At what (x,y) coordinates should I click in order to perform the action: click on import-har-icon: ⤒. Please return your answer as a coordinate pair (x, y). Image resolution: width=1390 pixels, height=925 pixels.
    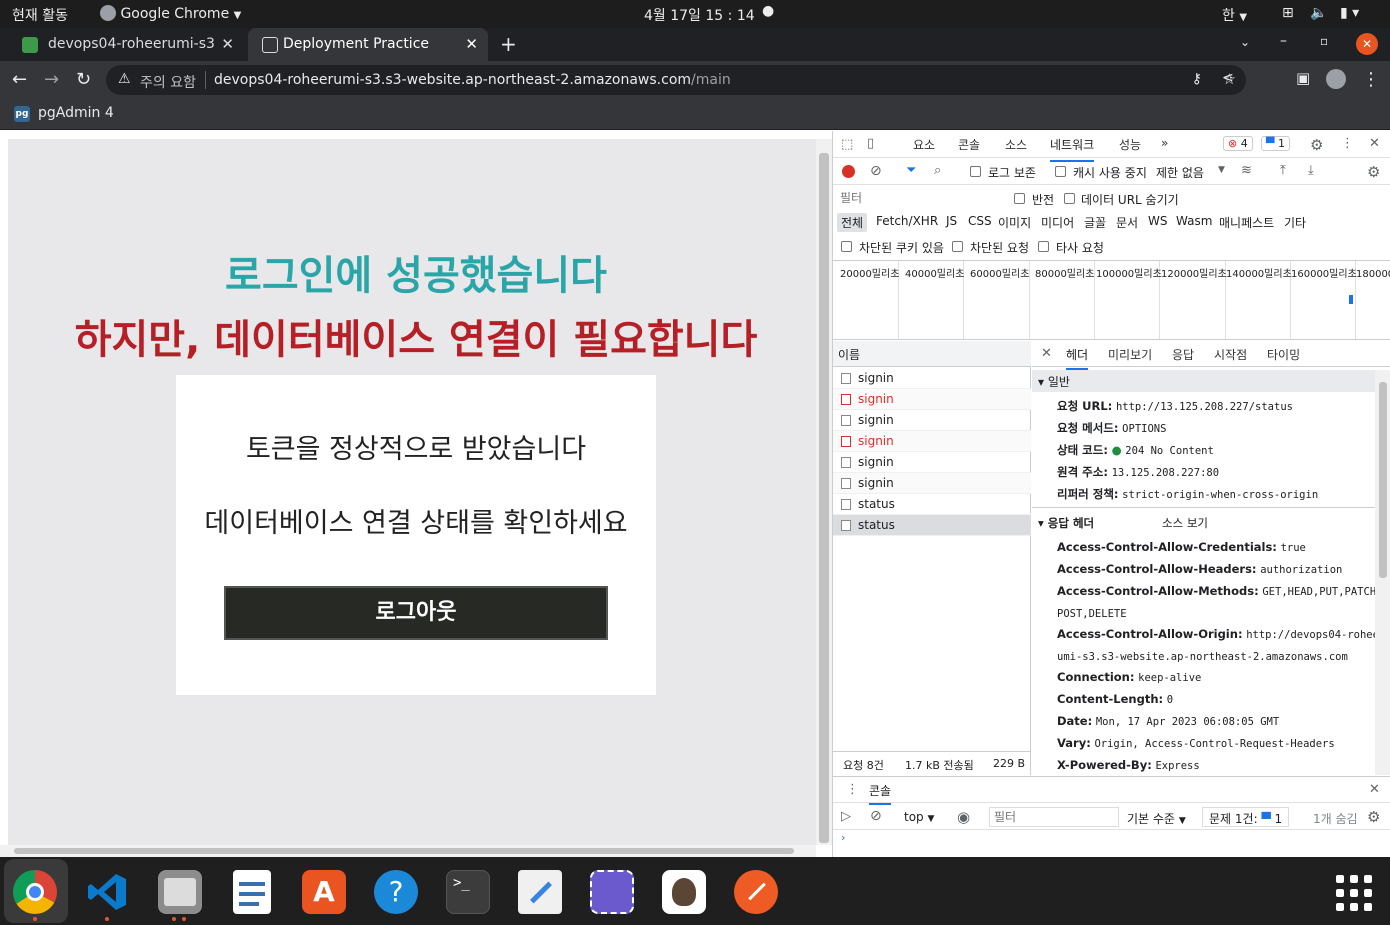
    Looking at the image, I should click on (1283, 170).